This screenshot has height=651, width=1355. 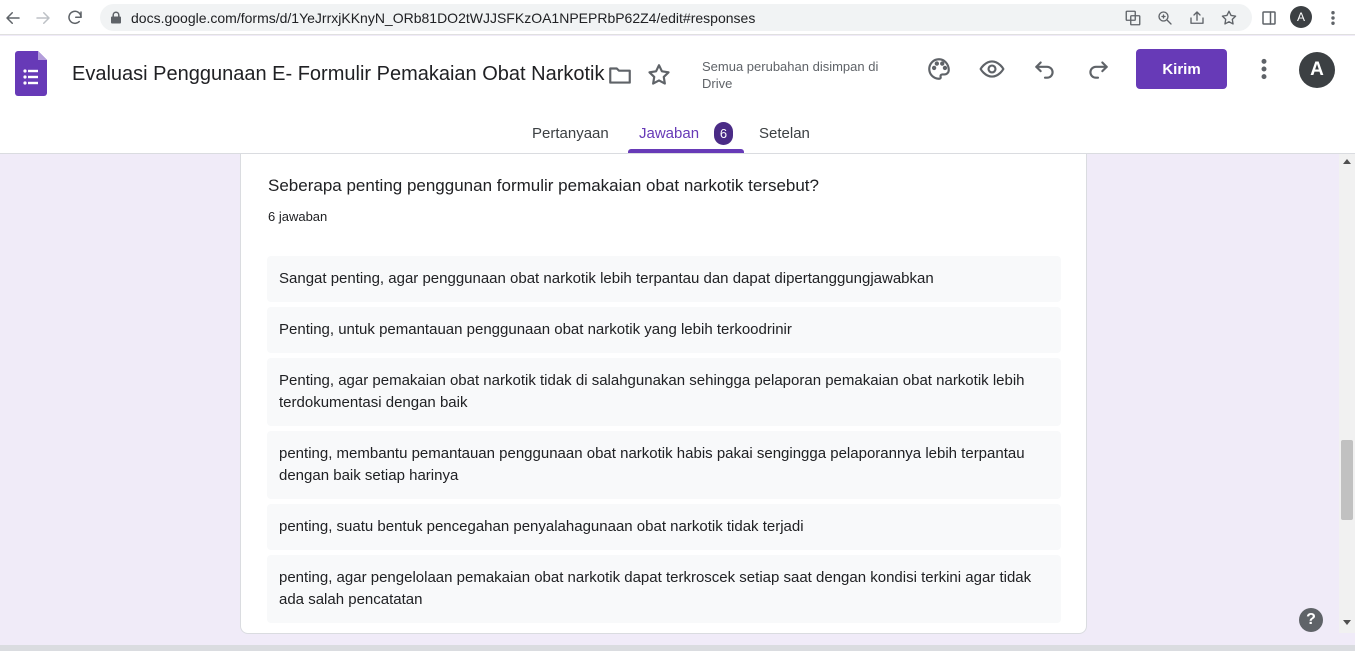 What do you see at coordinates (1197, 18) in the screenshot?
I see `share-icon` at bounding box center [1197, 18].